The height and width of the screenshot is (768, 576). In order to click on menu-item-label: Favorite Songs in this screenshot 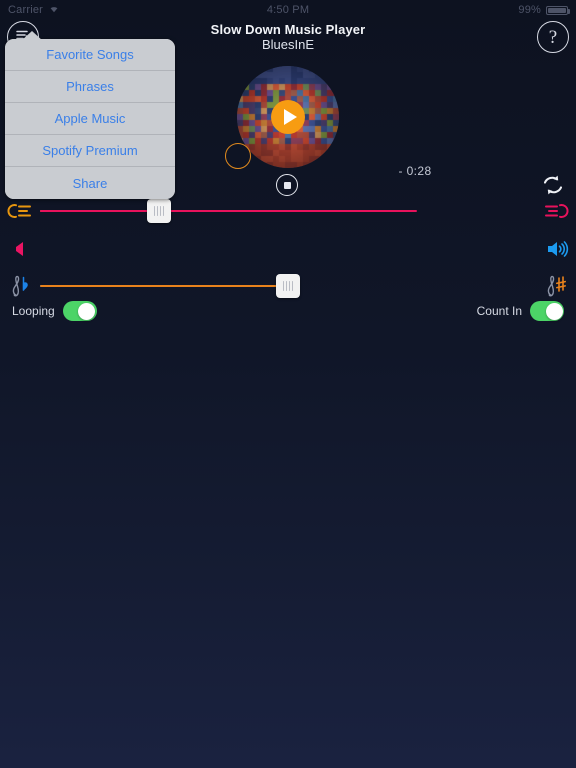, I will do `click(90, 54)`.